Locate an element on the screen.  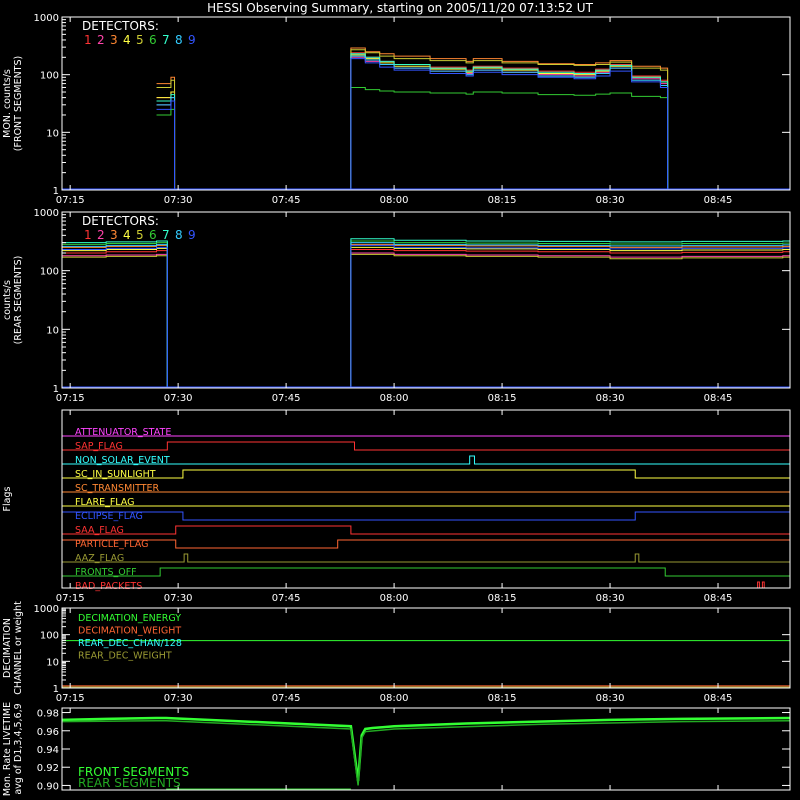
rear-legend-label: 6 is located at coordinates (153, 235).